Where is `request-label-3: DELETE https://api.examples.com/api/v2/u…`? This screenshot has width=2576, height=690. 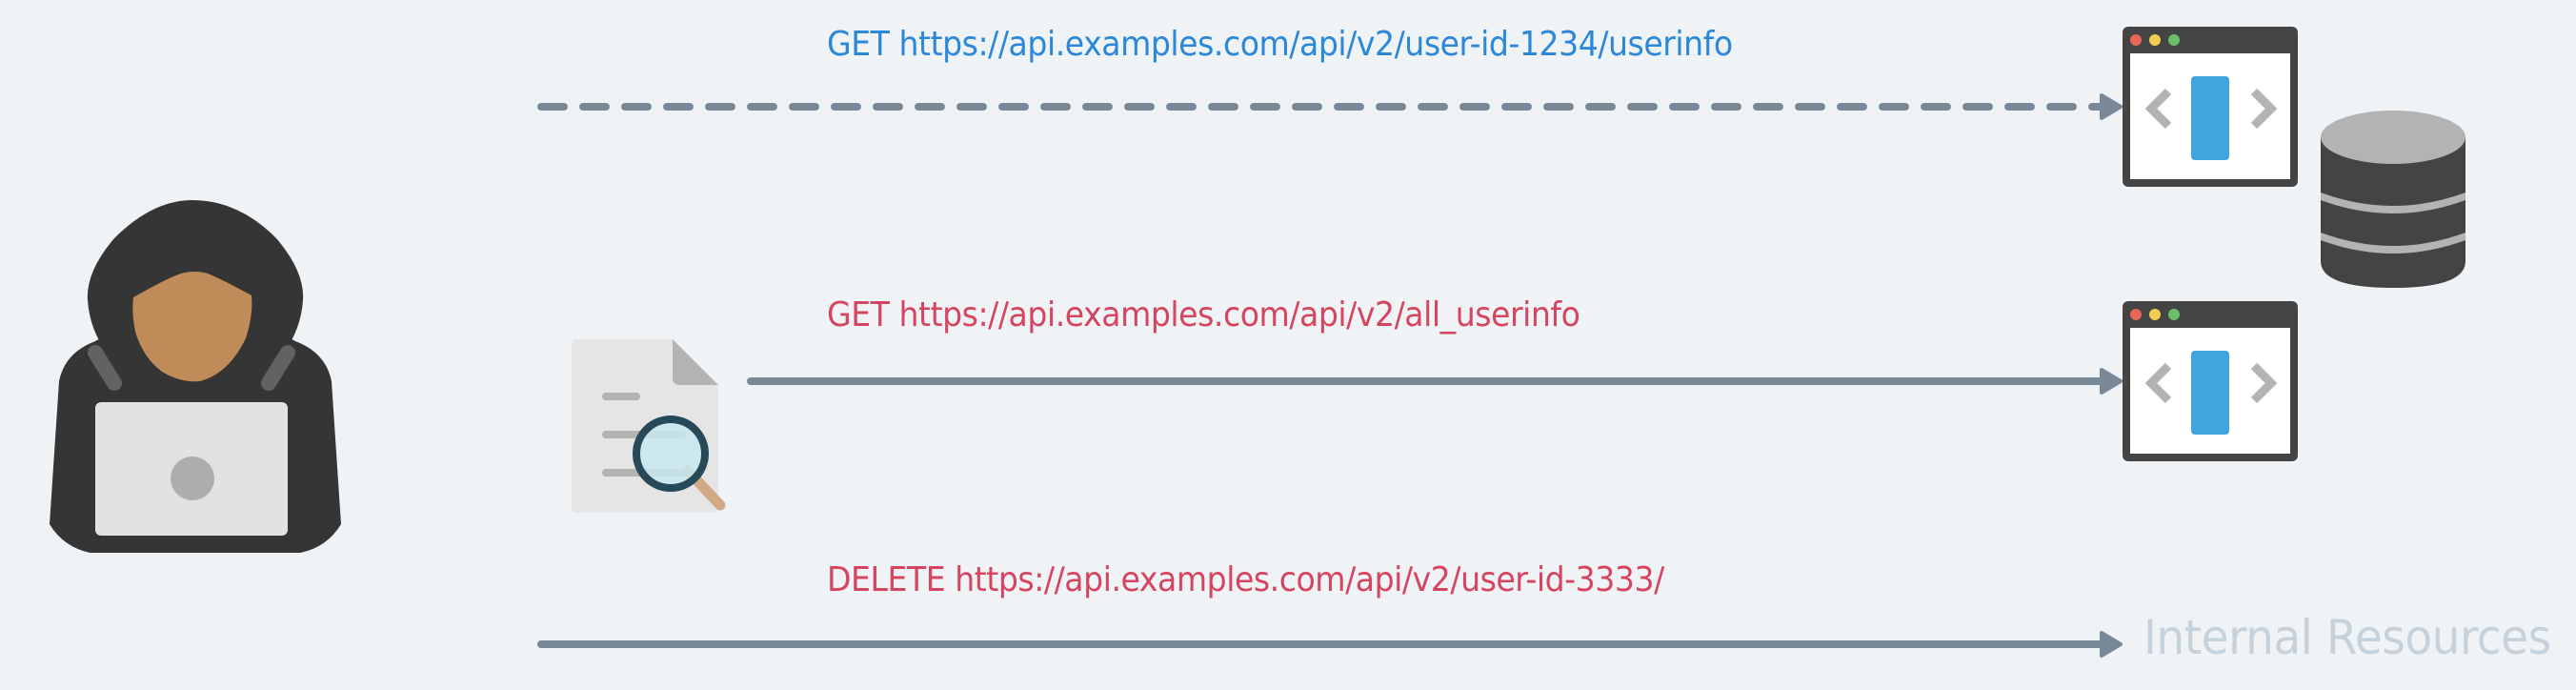
request-label-3: DELETE https://api.examples.com/api/v2/u… is located at coordinates (1245, 579).